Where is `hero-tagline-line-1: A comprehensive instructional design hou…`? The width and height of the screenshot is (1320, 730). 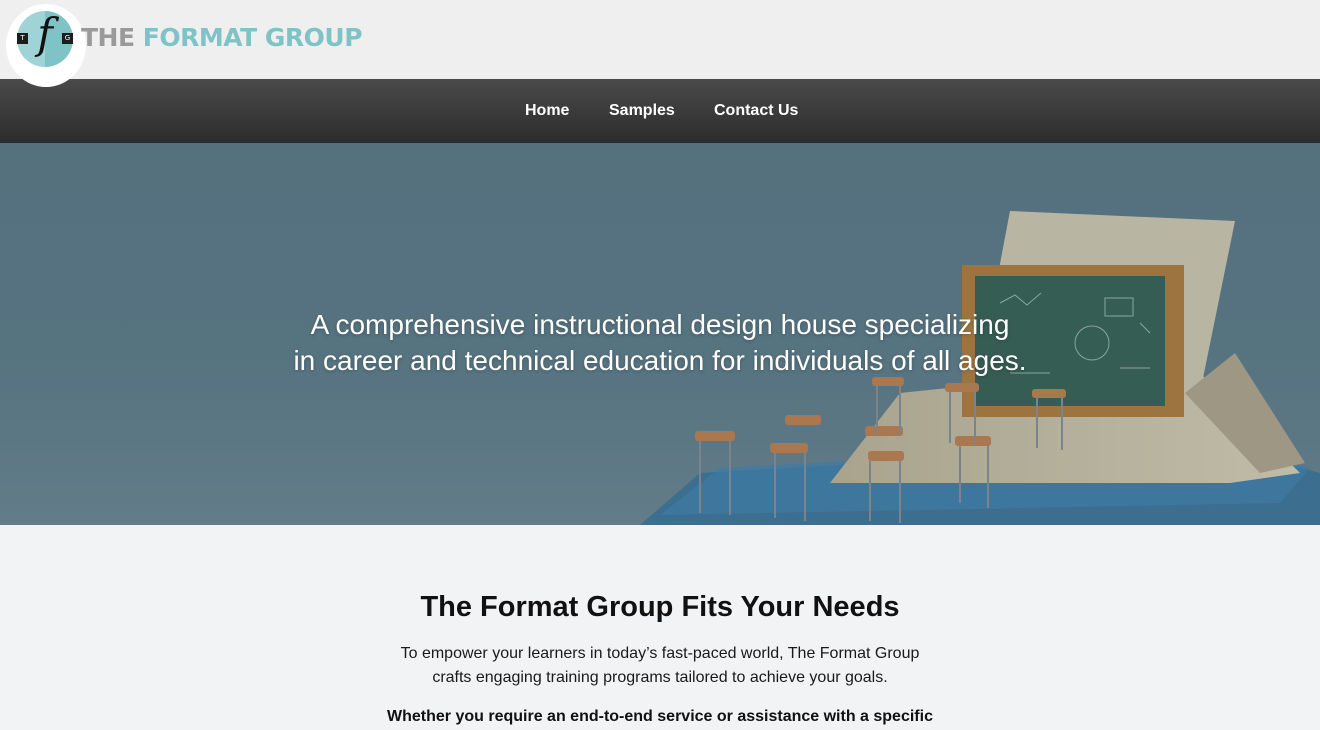
hero-tagline-line-1: A comprehensive instructional design hou… is located at coordinates (660, 324).